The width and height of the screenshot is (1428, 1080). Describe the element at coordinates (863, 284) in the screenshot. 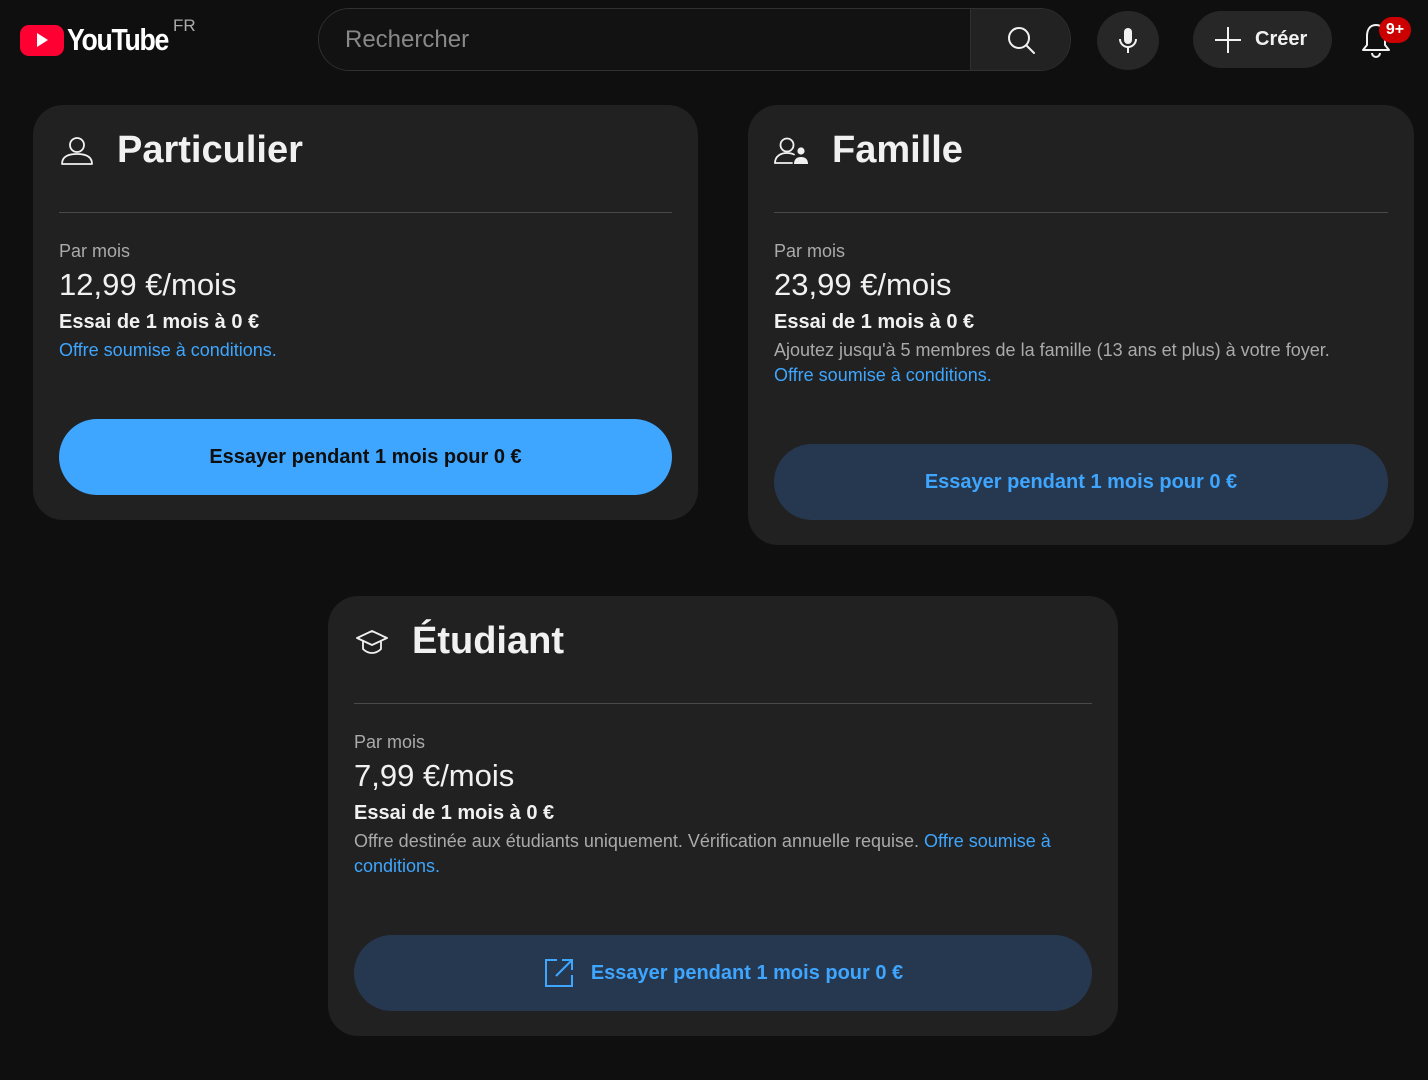

I see `plan-price: 23,99 €/mois` at that location.